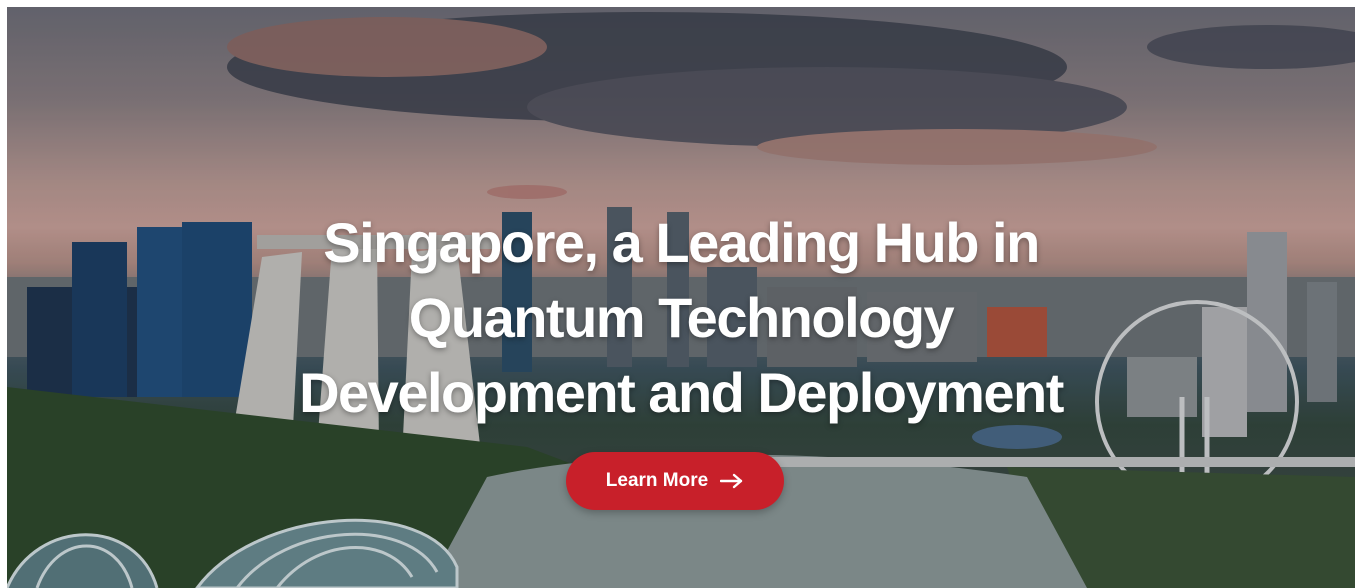 The height and width of the screenshot is (588, 1362). I want to click on arrow-right-icon, so click(732, 481).